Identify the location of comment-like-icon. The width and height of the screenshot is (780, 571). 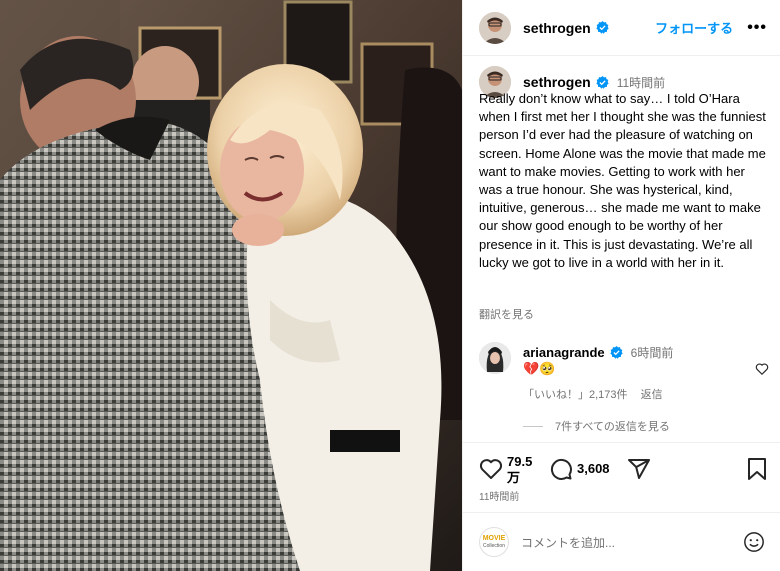
(762, 369).